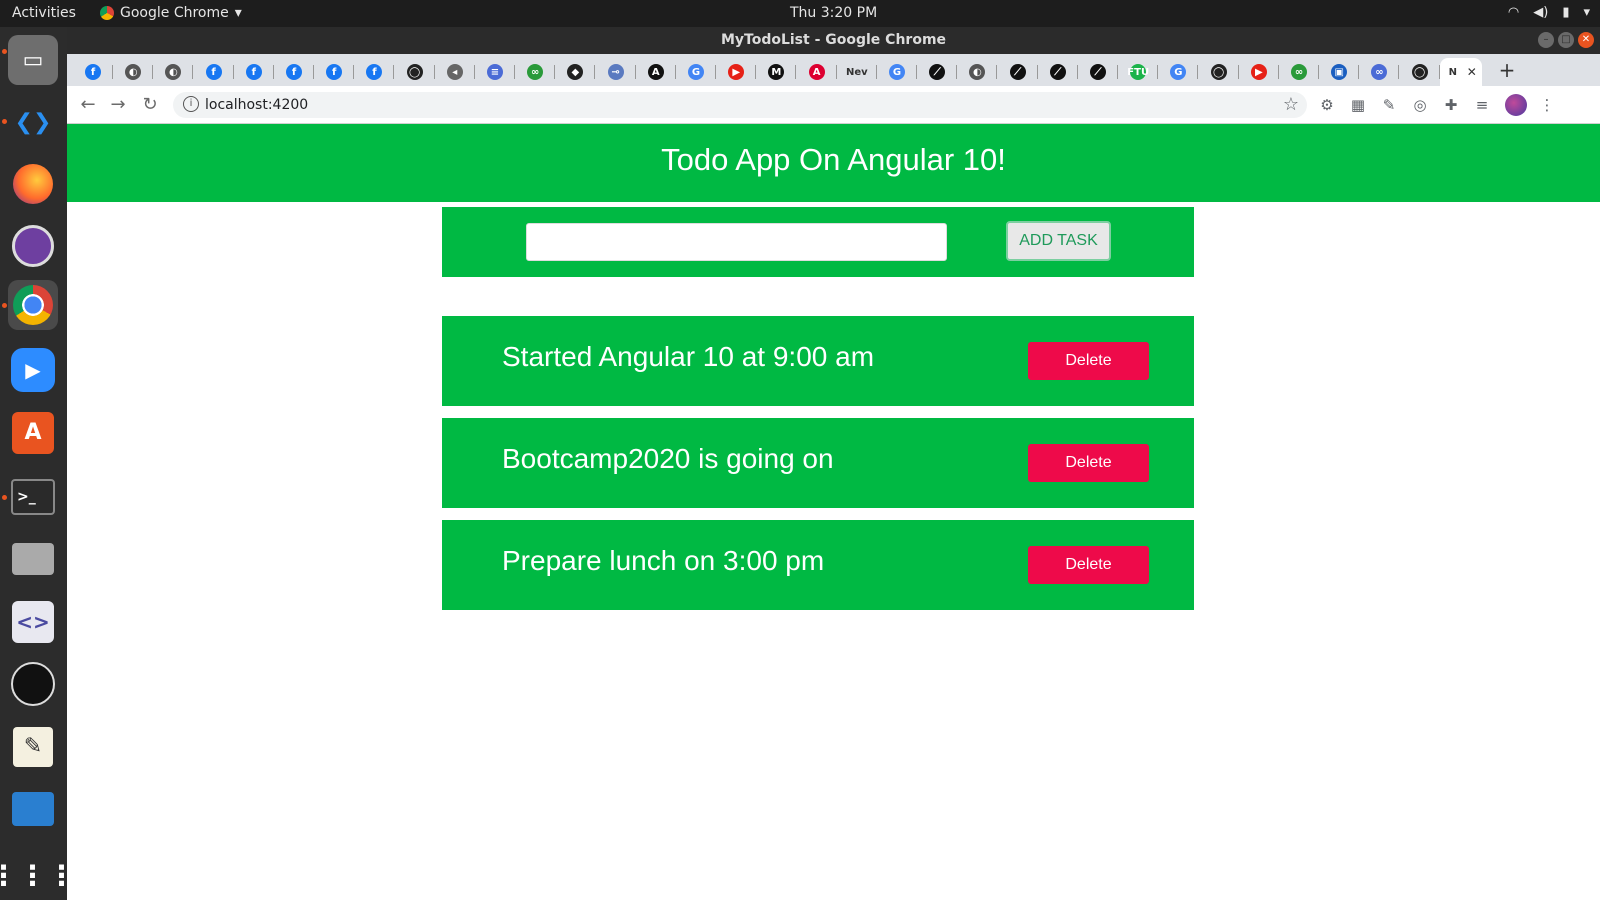 The height and width of the screenshot is (900, 1600). What do you see at coordinates (38, 463) in the screenshot?
I see `dock: ▭ ❮❯ ▶ A >_ <> ✎ ⋮⋮⋮` at bounding box center [38, 463].